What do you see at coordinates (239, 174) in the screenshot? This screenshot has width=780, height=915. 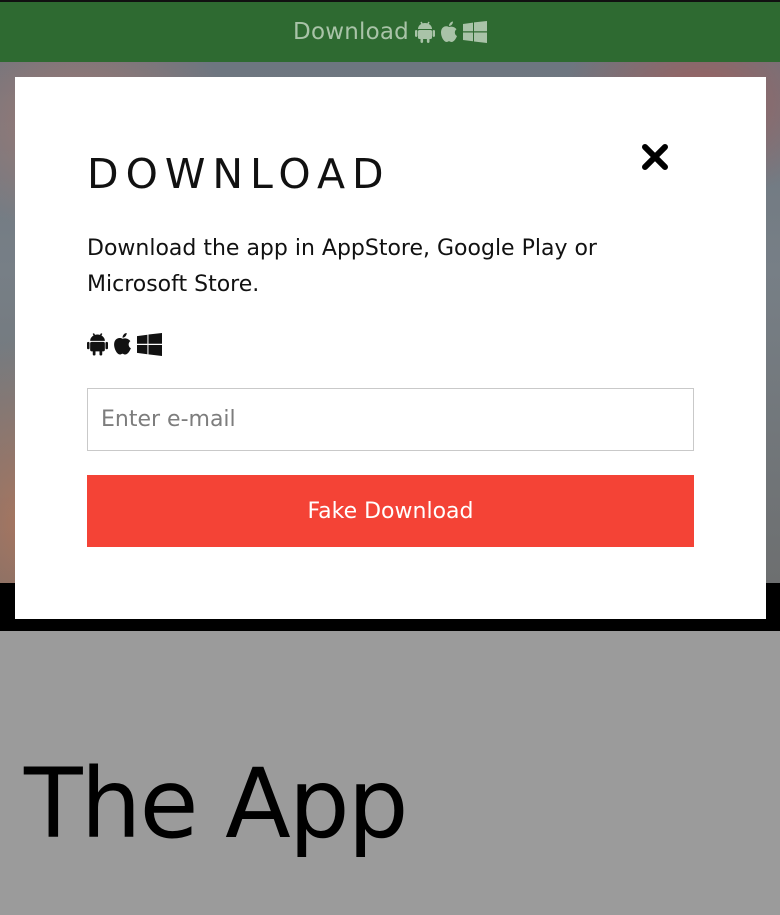 I see `modal-title: DOWNLOAD` at bounding box center [239, 174].